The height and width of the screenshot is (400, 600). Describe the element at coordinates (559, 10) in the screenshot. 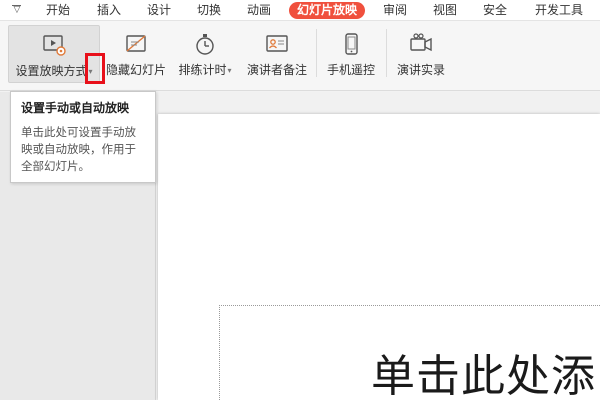

I see `tab-developer: 开发工具` at that location.